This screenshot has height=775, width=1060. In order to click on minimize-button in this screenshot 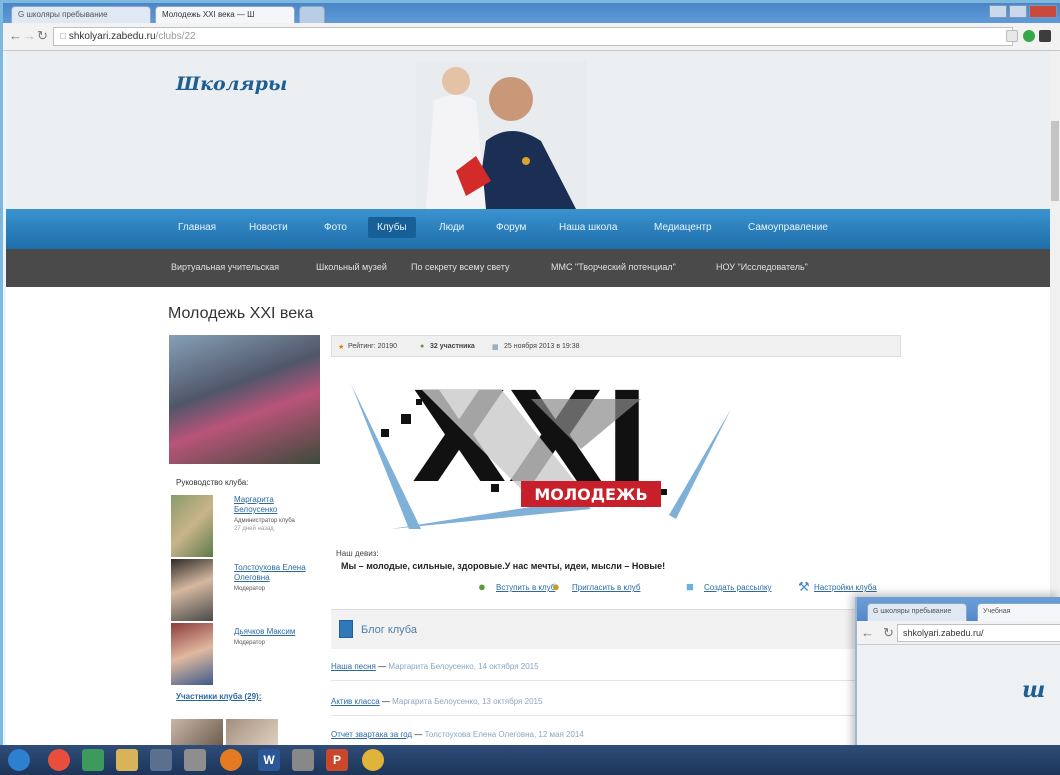, I will do `click(998, 11)`.